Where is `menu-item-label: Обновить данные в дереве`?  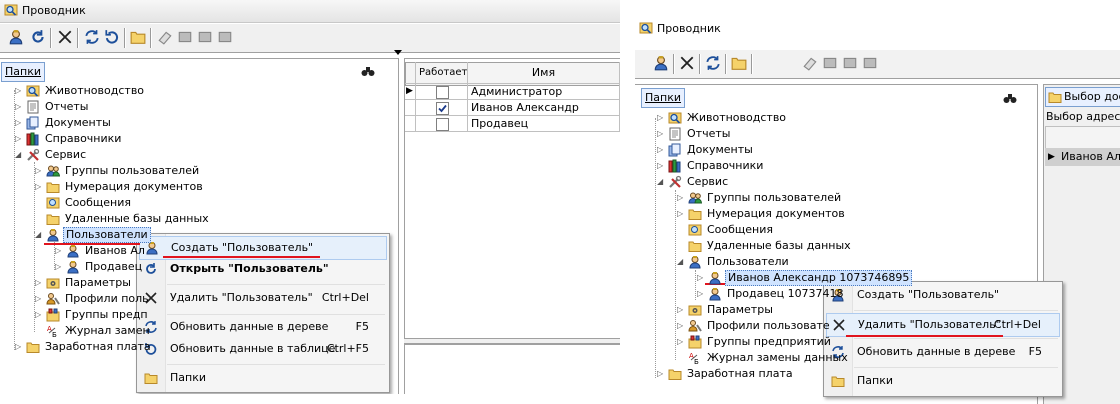 menu-item-label: Обновить данные в дереве is located at coordinates (249, 326).